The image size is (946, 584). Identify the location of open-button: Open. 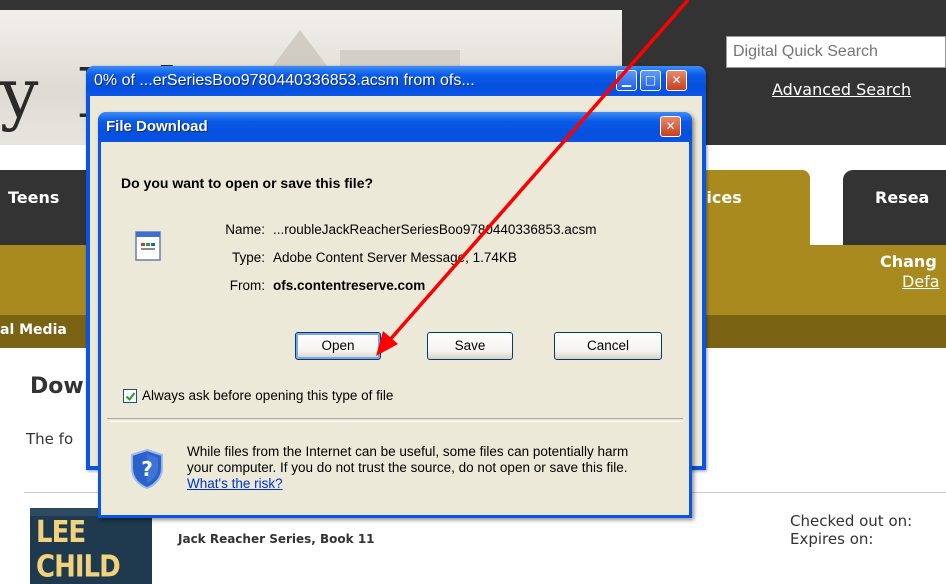
(338, 346).